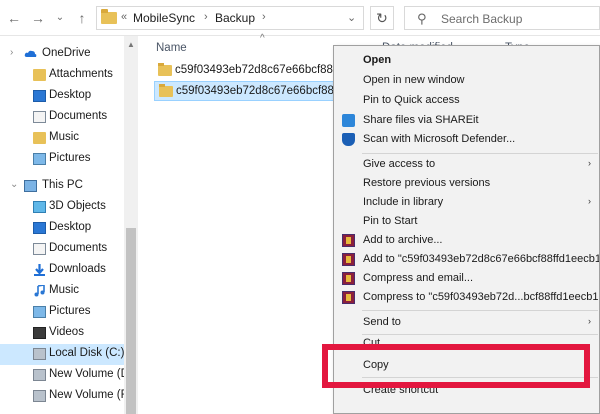 The width and height of the screenshot is (600, 414). I want to click on menu-separator, so click(480, 153).